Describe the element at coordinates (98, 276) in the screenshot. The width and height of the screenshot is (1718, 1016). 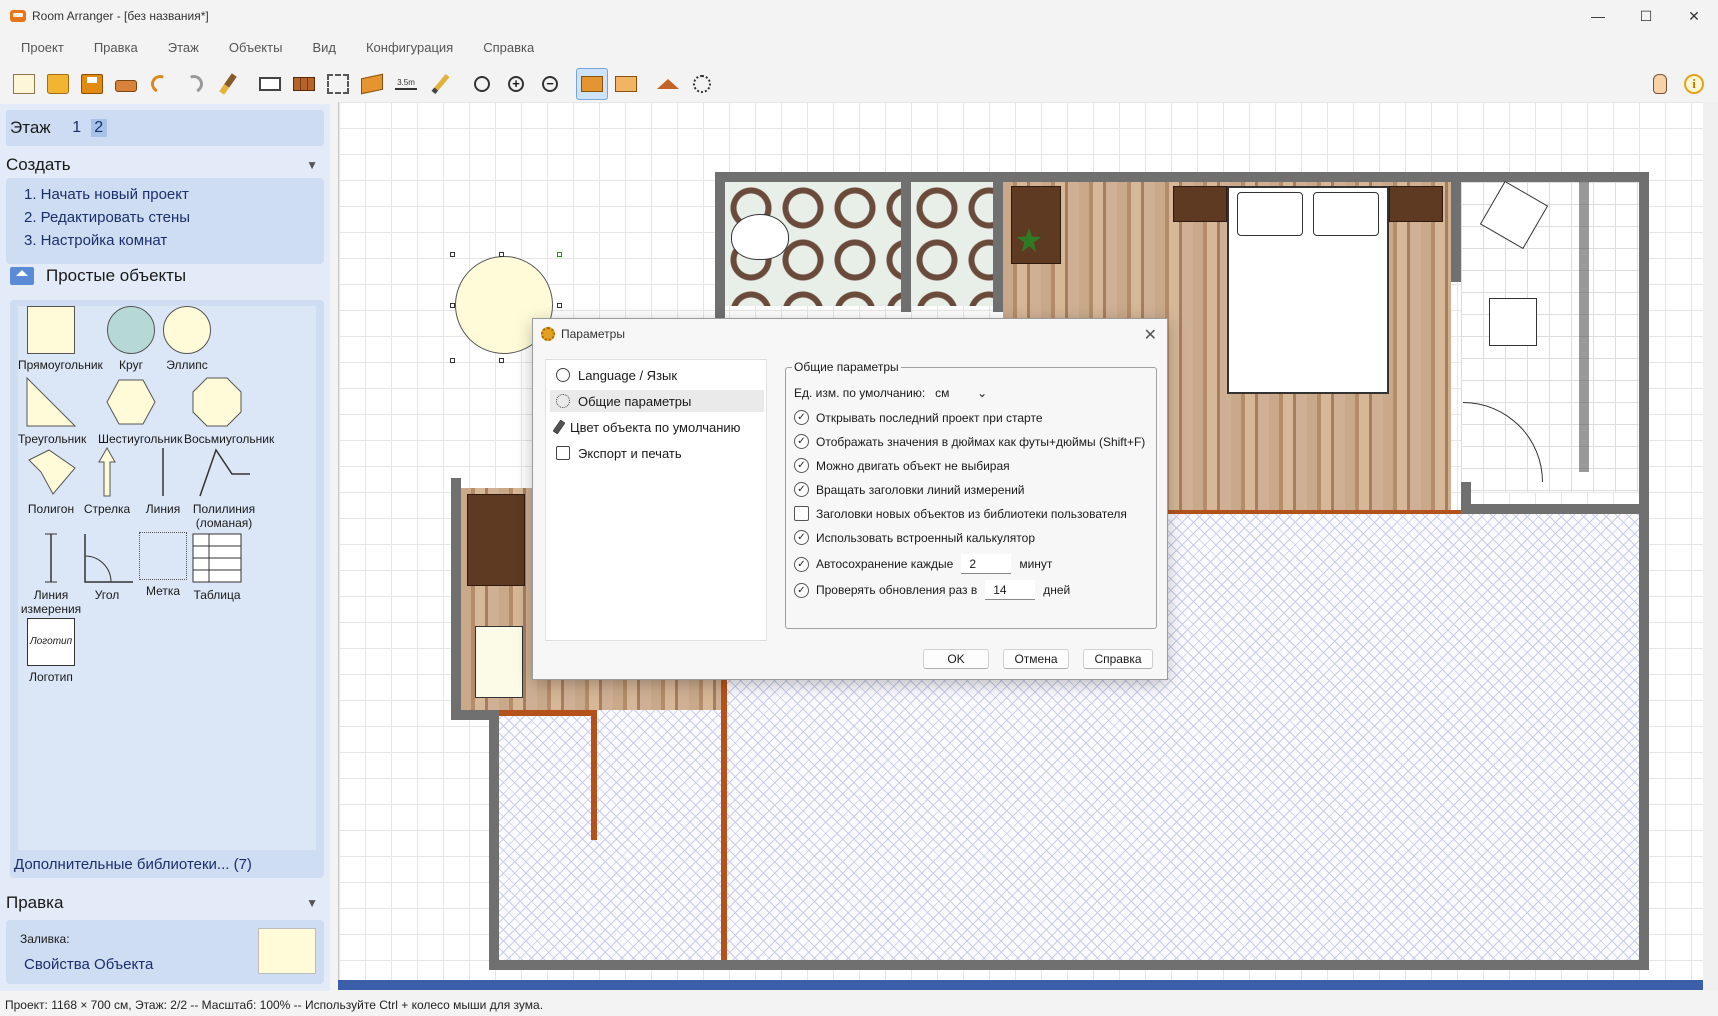
I see `simple-objects-header: Простые объекты` at that location.